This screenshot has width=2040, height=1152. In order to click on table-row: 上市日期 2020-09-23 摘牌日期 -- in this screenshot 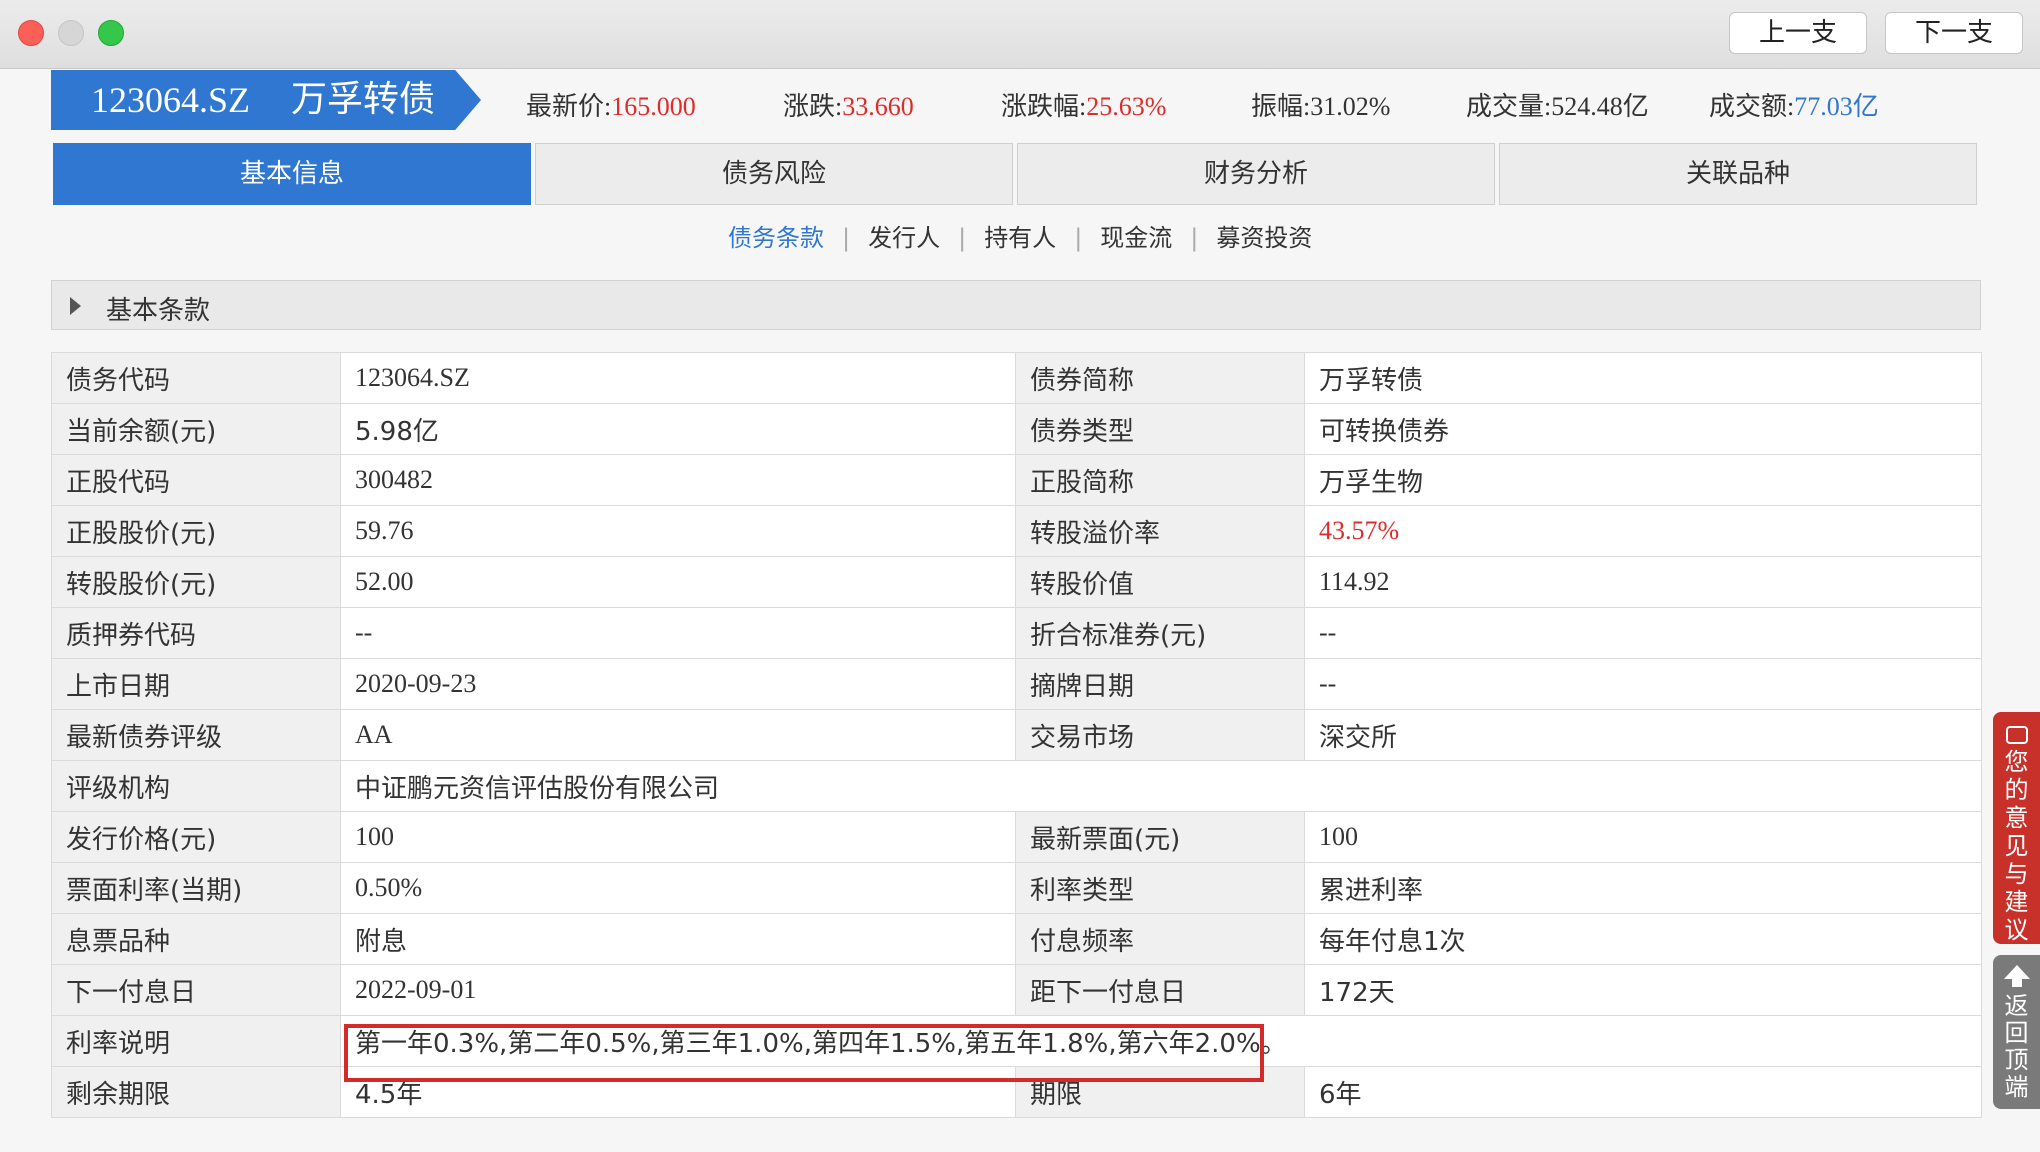, I will do `click(1016, 684)`.